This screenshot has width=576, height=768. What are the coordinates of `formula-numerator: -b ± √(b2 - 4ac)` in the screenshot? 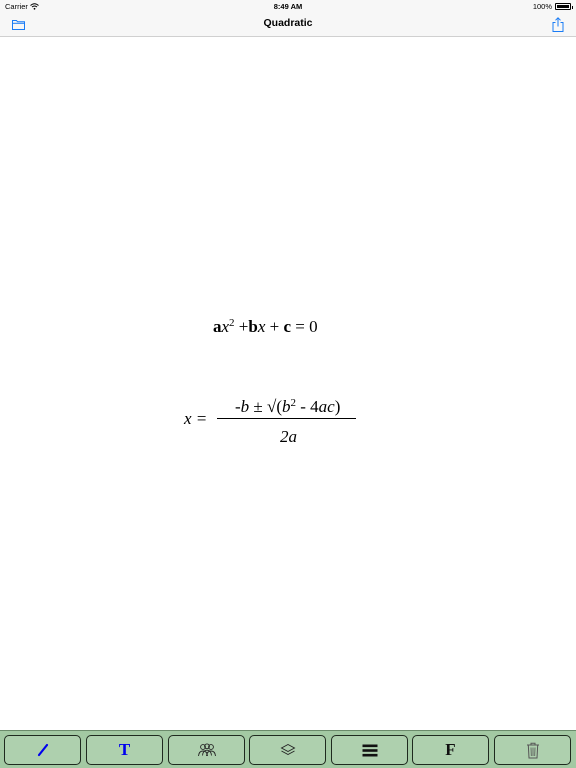 It's located at (287, 407).